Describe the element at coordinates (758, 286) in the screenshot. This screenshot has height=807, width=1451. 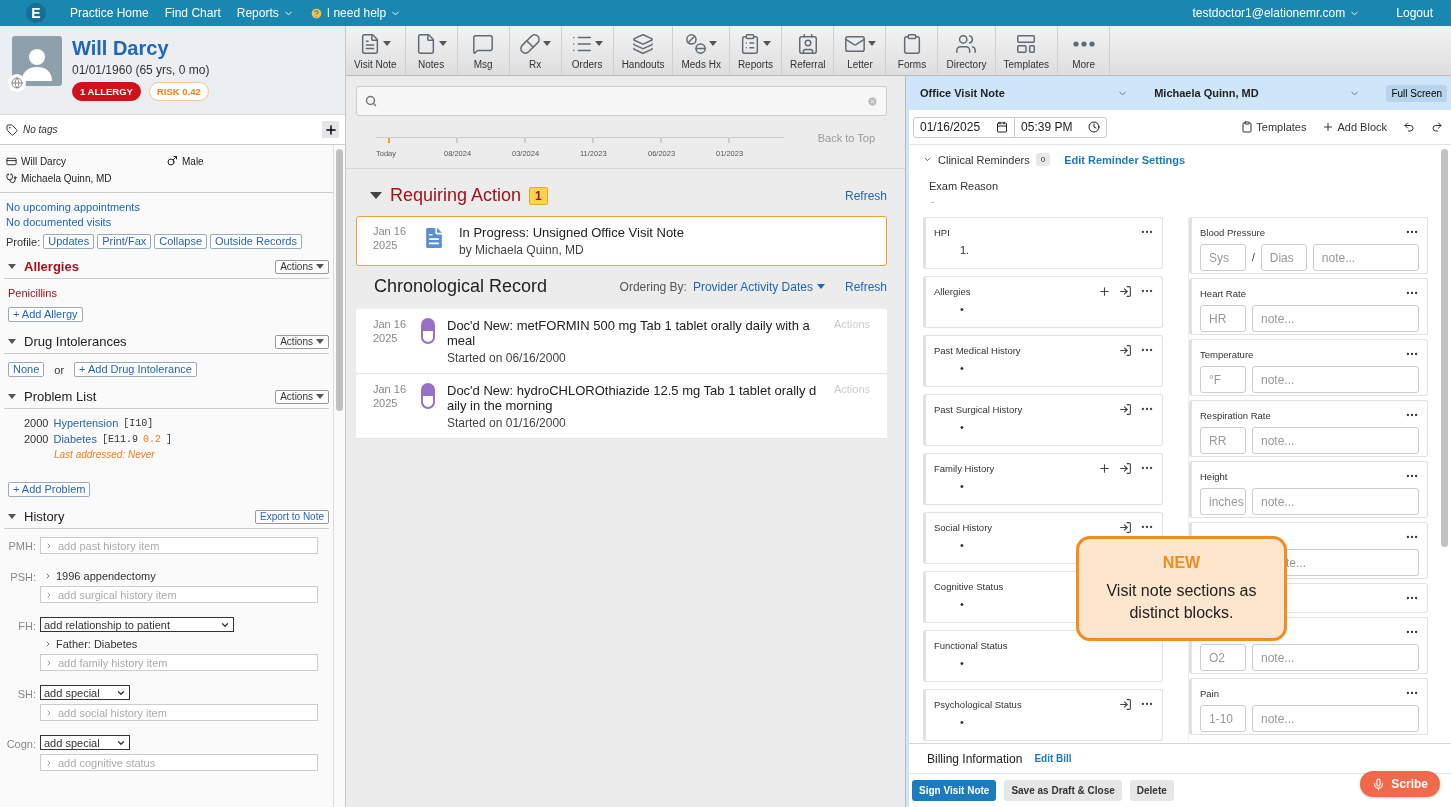
I see `ordering-dropdown: Provider Activity Dates` at that location.